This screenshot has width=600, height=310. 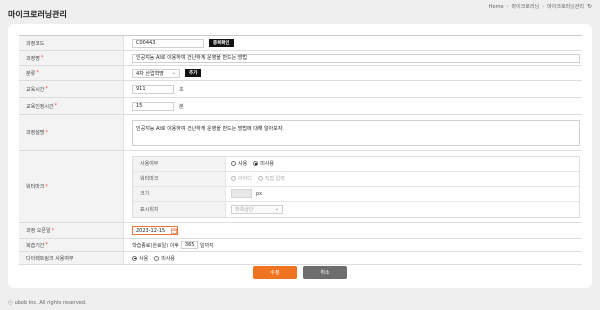 What do you see at coordinates (356, 209) in the screenshot?
I see `watermark-position-row: 표시위치 좌측상단 ⌄` at bounding box center [356, 209].